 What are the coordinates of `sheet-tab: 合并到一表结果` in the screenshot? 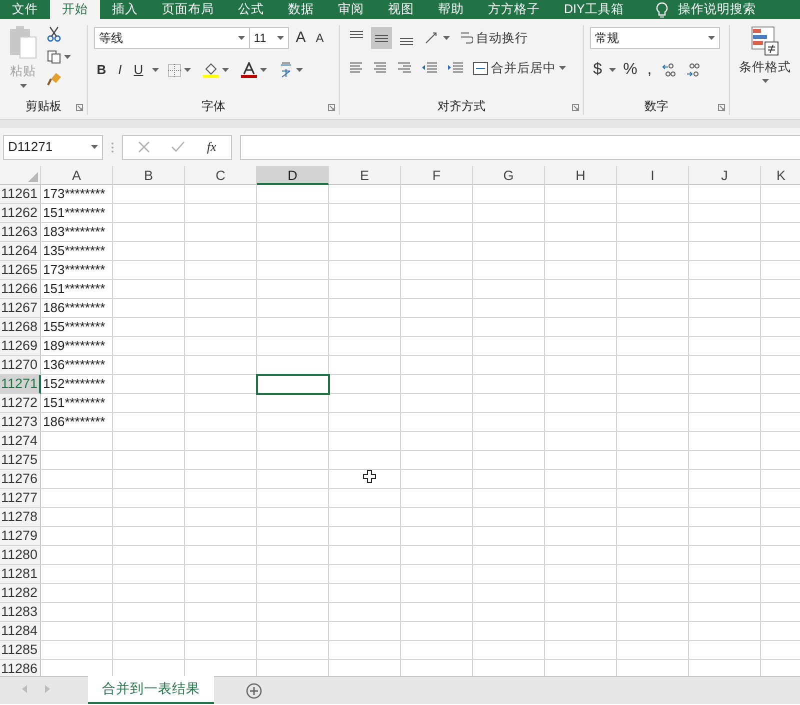 It's located at (151, 690).